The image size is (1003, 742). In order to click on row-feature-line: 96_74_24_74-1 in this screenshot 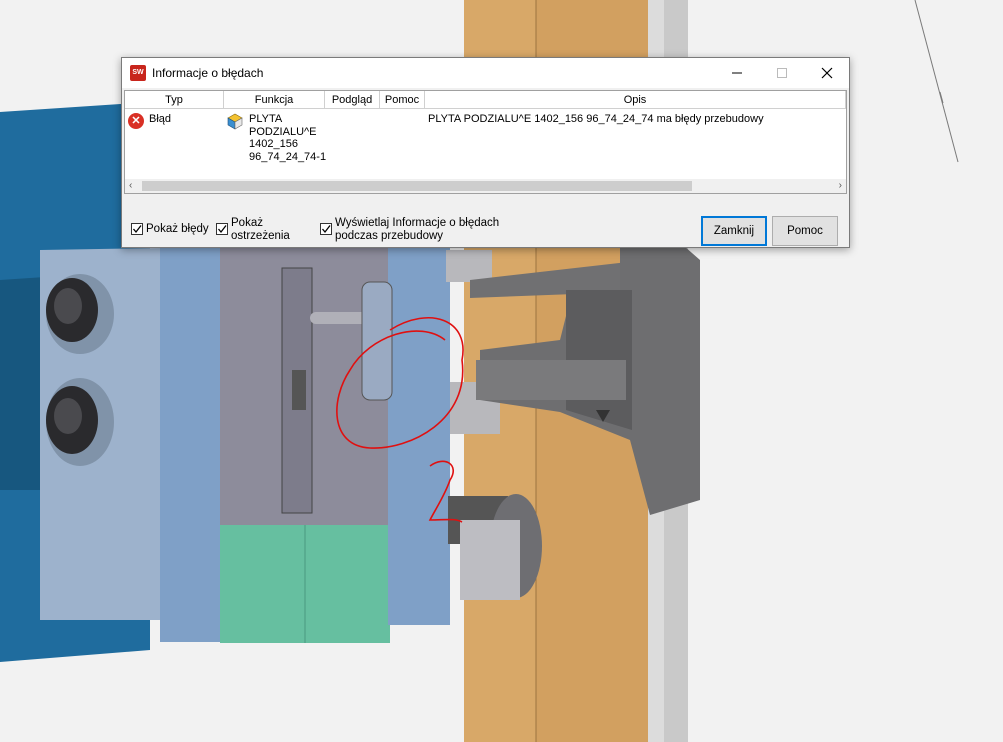, I will do `click(288, 156)`.